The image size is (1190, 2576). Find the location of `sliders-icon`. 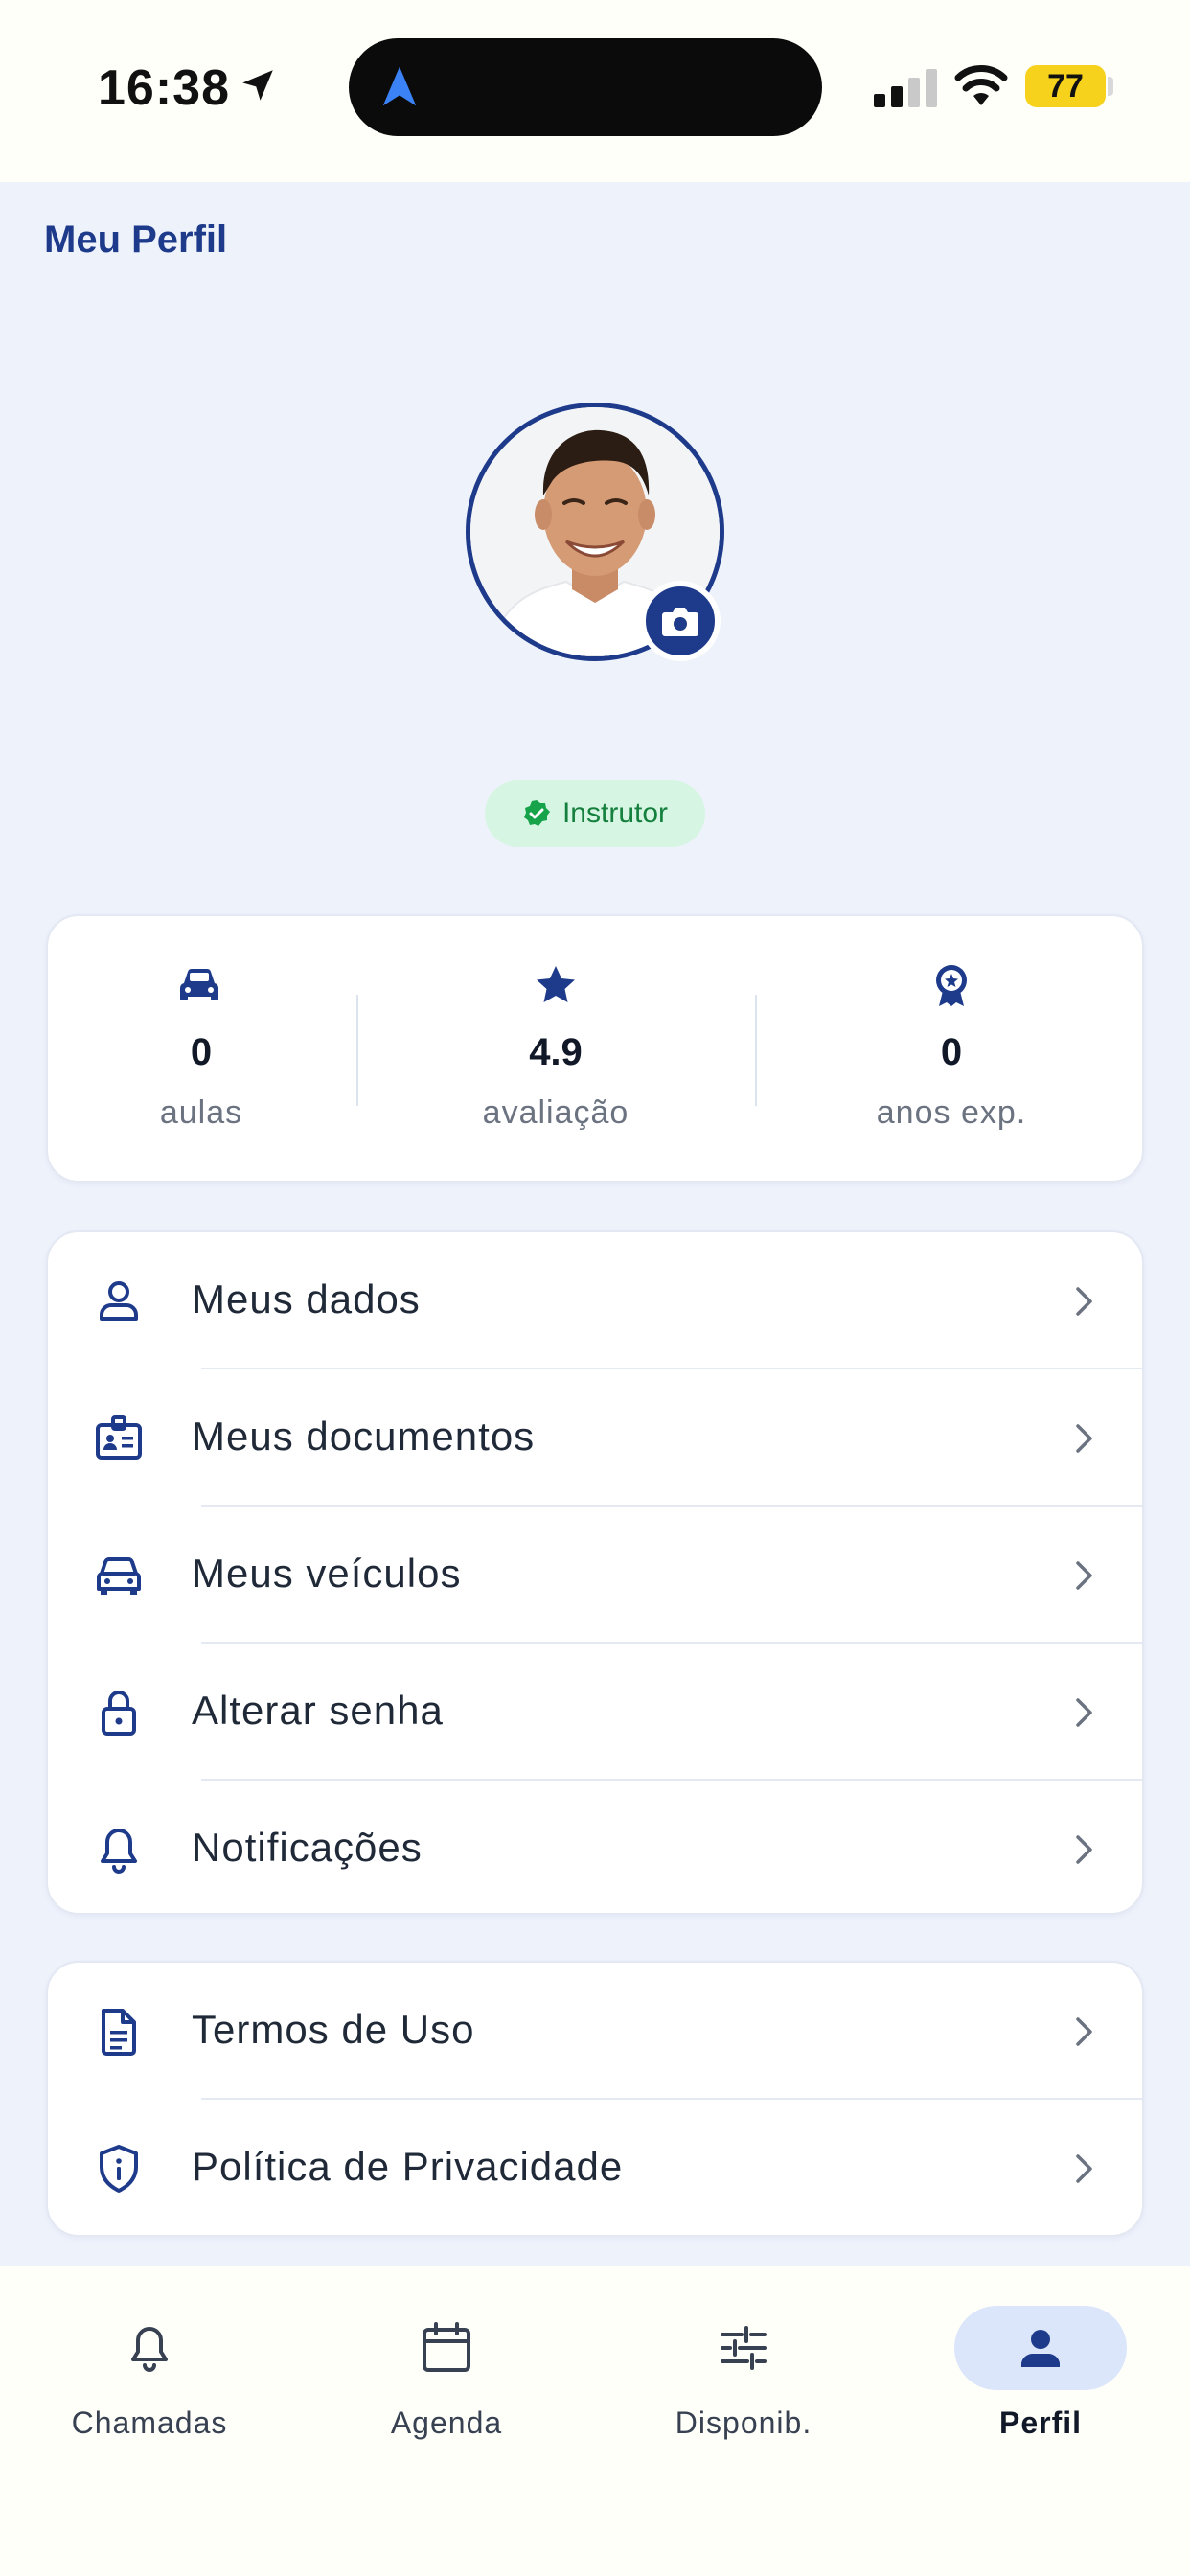

sliders-icon is located at coordinates (744, 2348).